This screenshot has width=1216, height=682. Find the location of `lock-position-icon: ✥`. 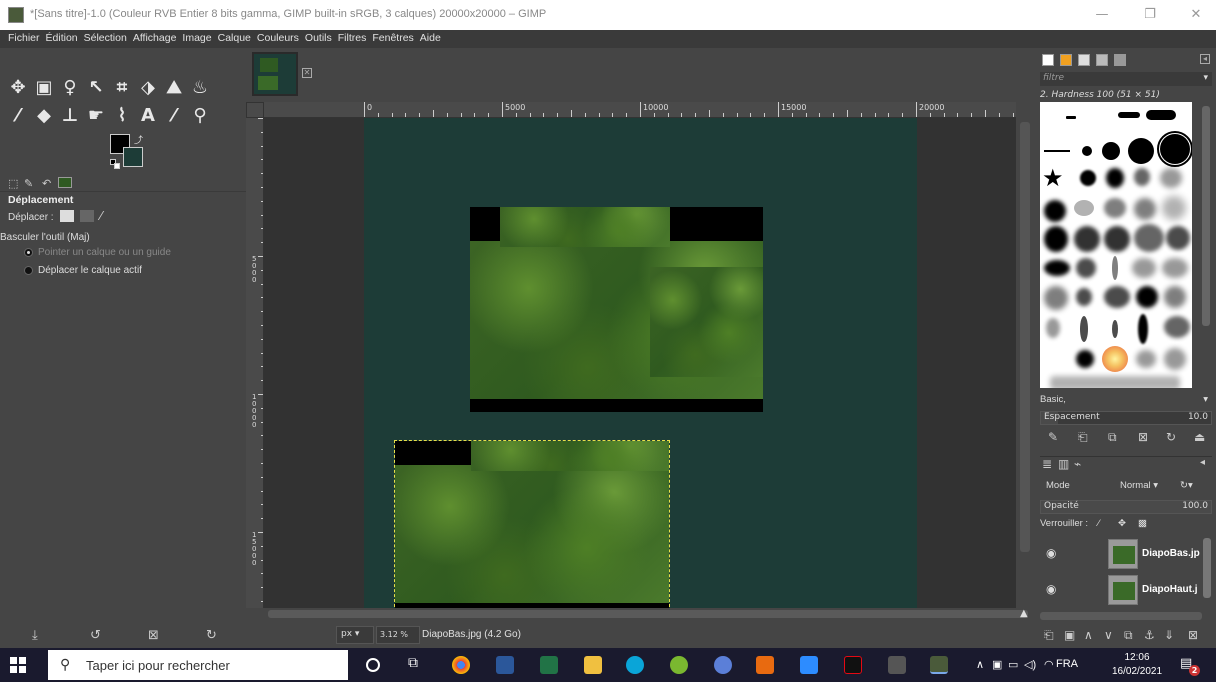

lock-position-icon: ✥ is located at coordinates (1122, 523).